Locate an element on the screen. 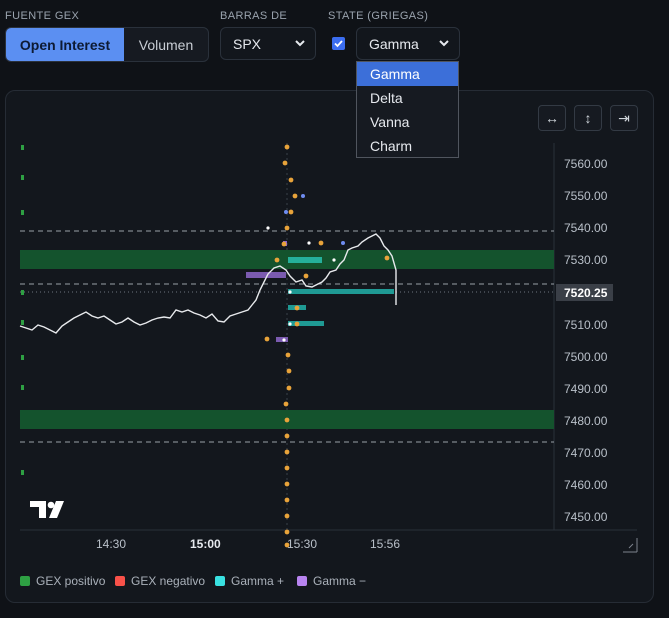  legend-item: Gamma − is located at coordinates (331, 581).